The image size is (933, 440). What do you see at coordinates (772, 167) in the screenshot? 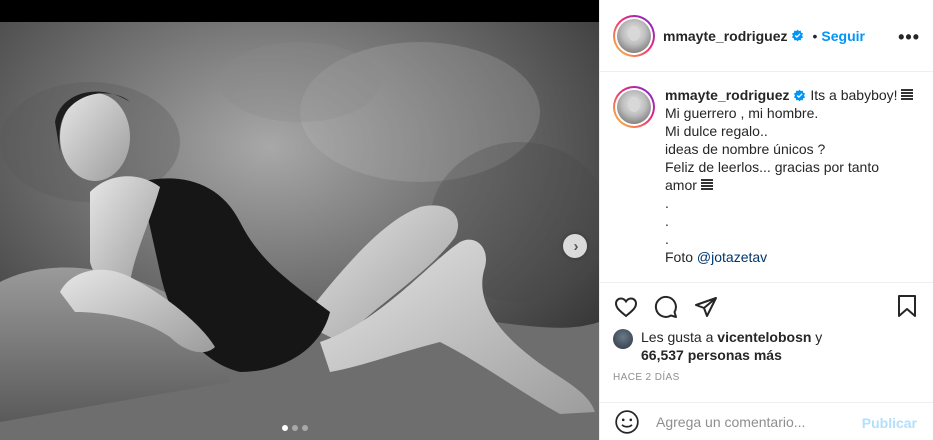
I see `caption-line: Feliz de leerlos... gracias por tanto` at bounding box center [772, 167].